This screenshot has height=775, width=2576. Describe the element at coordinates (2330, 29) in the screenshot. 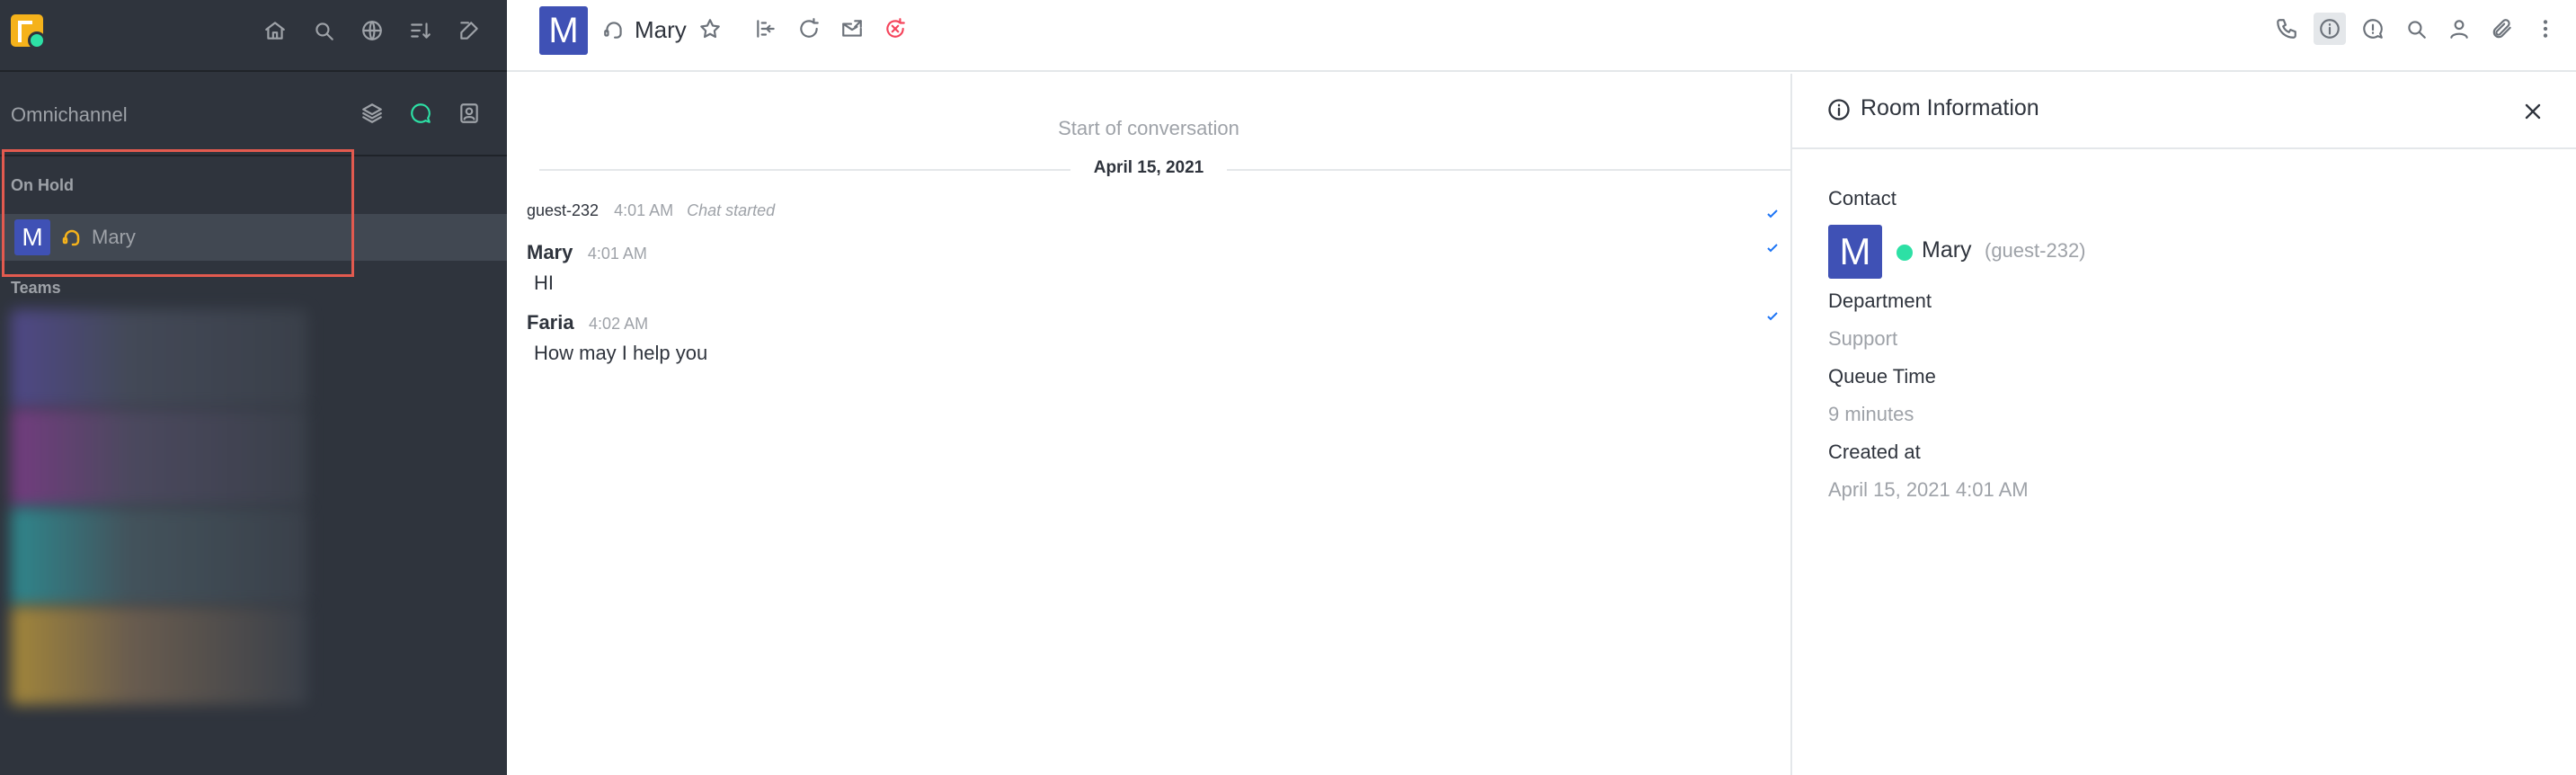

I see `room-info-icon` at that location.